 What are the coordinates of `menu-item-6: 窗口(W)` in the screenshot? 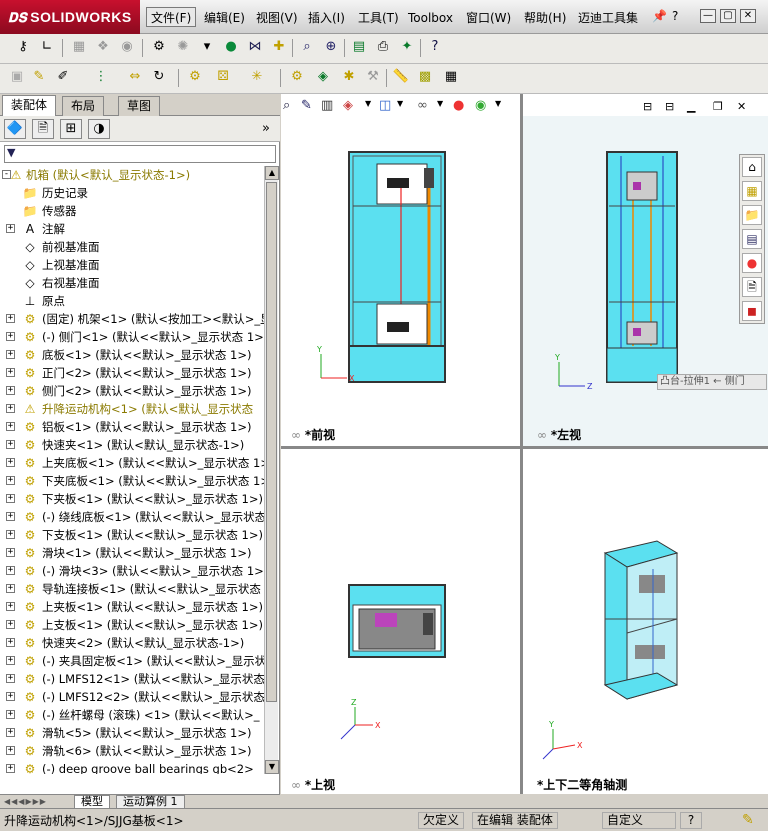 It's located at (488, 18).